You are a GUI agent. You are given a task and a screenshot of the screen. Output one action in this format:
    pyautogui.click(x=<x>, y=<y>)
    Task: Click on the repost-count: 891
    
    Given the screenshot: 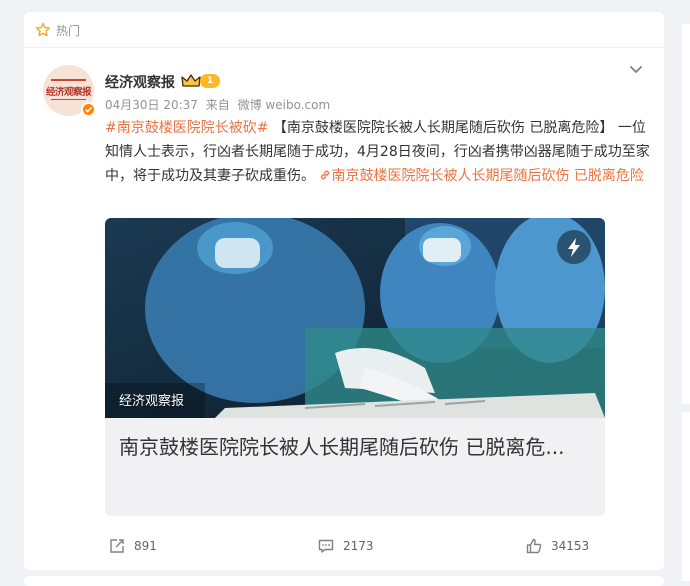 What is the action you would take?
    pyautogui.click(x=145, y=546)
    